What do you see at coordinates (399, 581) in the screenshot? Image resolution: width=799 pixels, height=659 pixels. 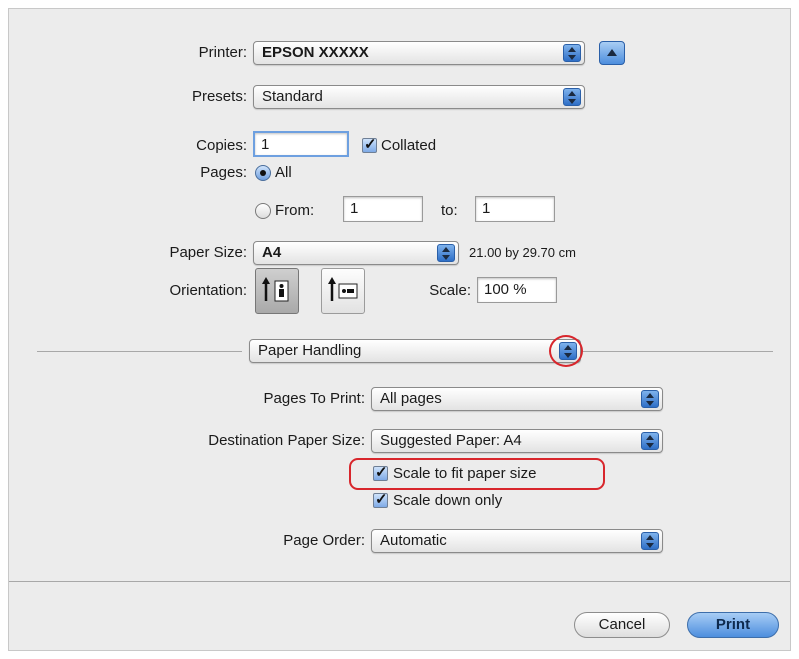 I see `bottom-separator` at bounding box center [399, 581].